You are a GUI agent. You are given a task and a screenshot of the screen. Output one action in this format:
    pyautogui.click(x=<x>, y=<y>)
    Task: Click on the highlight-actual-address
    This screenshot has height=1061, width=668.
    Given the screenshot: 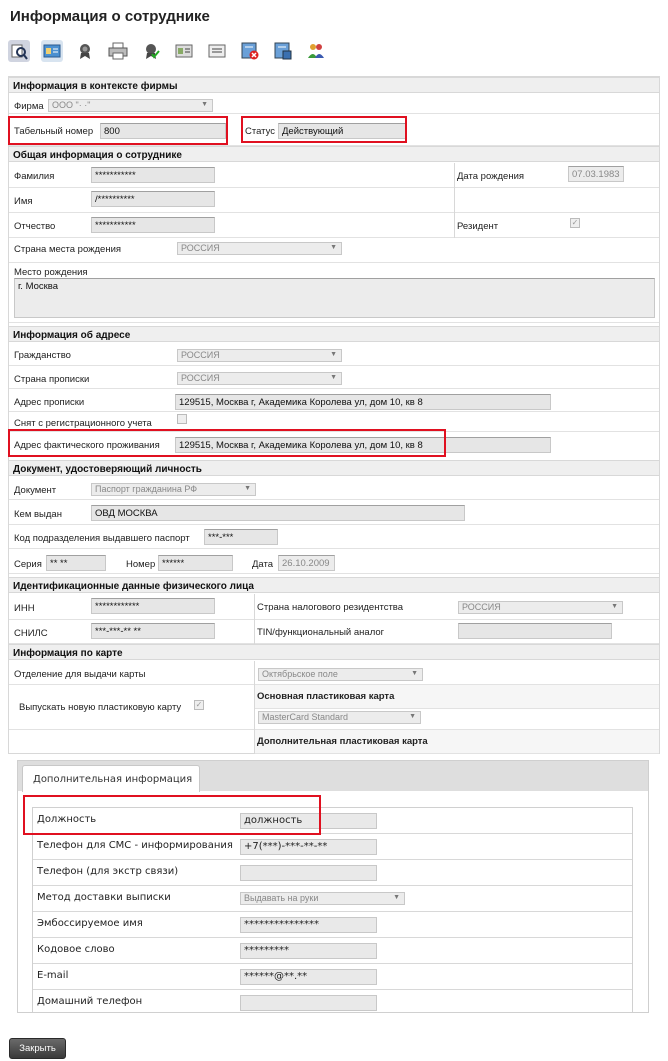 What is the action you would take?
    pyautogui.click(x=227, y=443)
    